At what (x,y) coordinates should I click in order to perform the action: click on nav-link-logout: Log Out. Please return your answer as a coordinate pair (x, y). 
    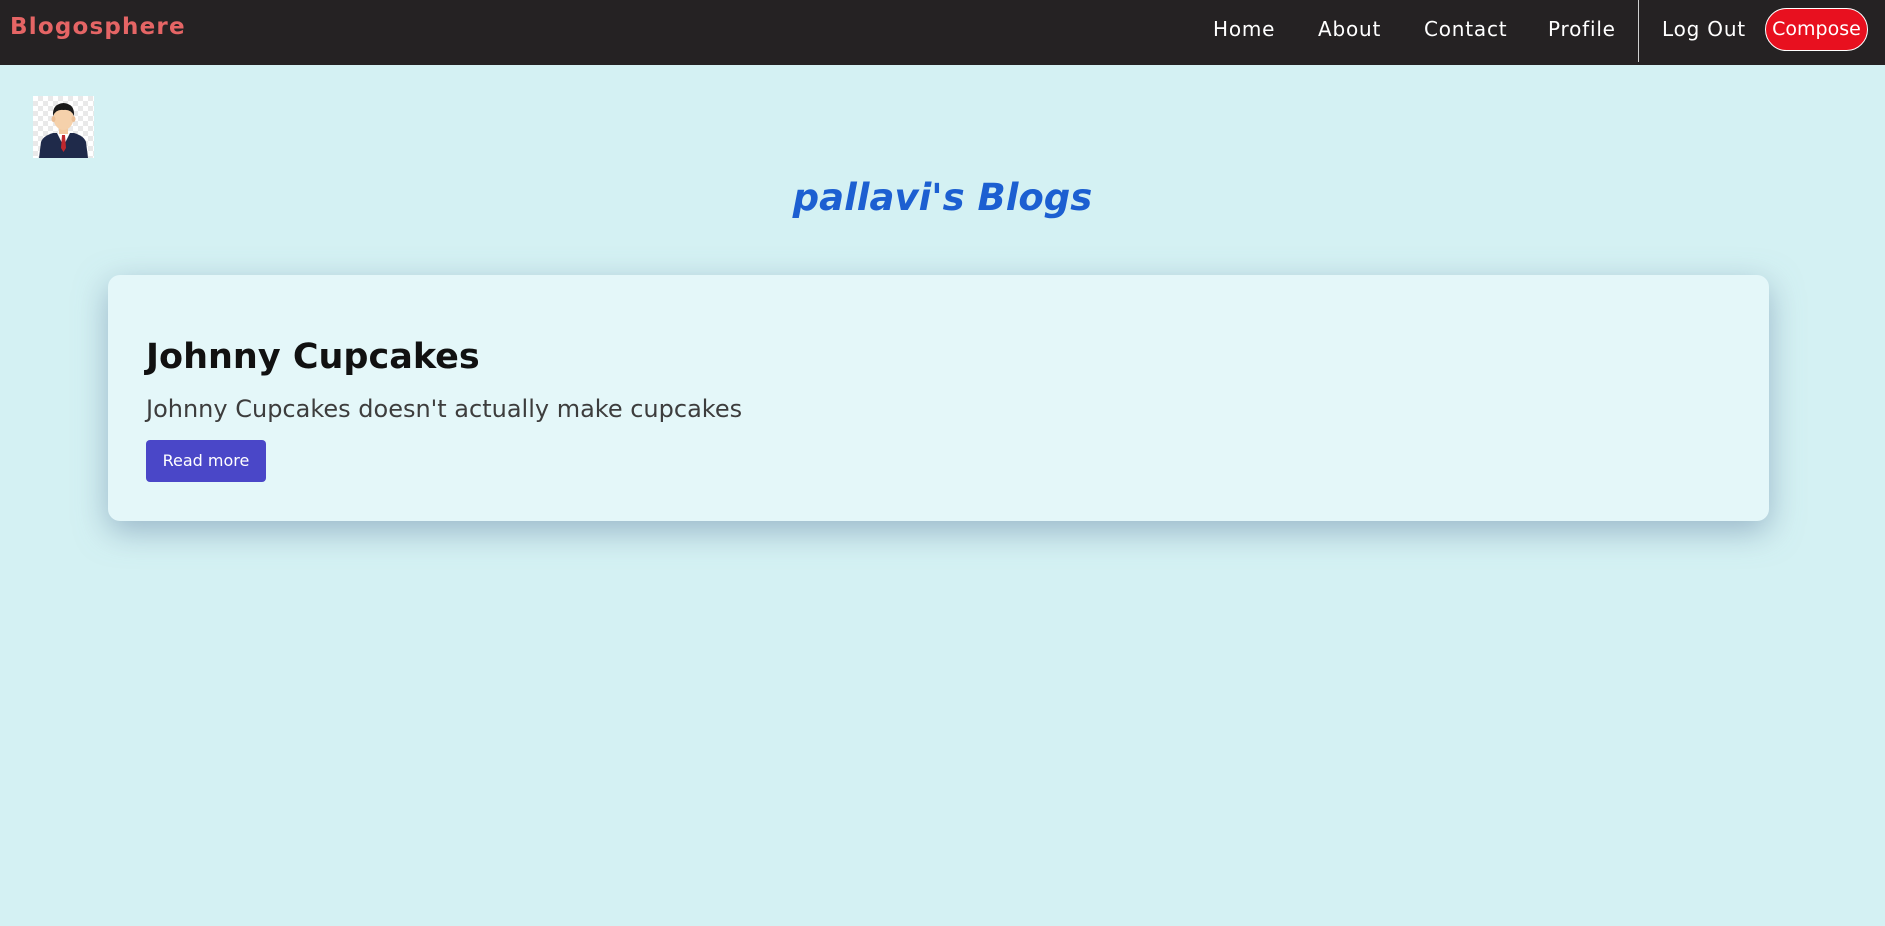
    Looking at the image, I should click on (1704, 29).